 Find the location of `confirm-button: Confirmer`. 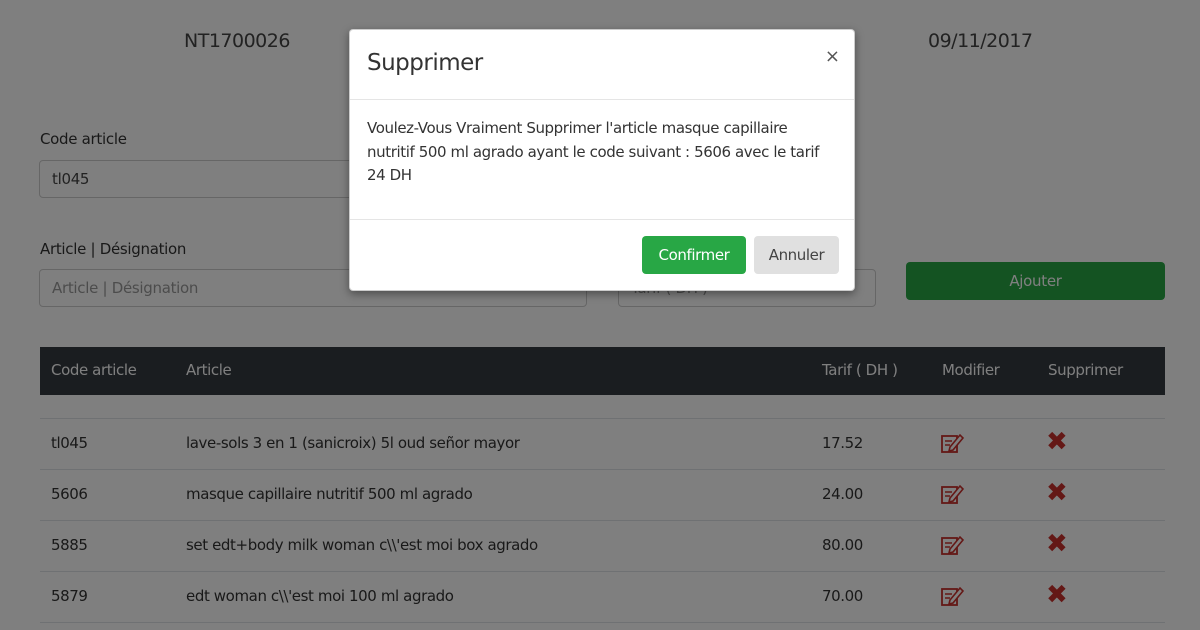

confirm-button: Confirmer is located at coordinates (694, 255).